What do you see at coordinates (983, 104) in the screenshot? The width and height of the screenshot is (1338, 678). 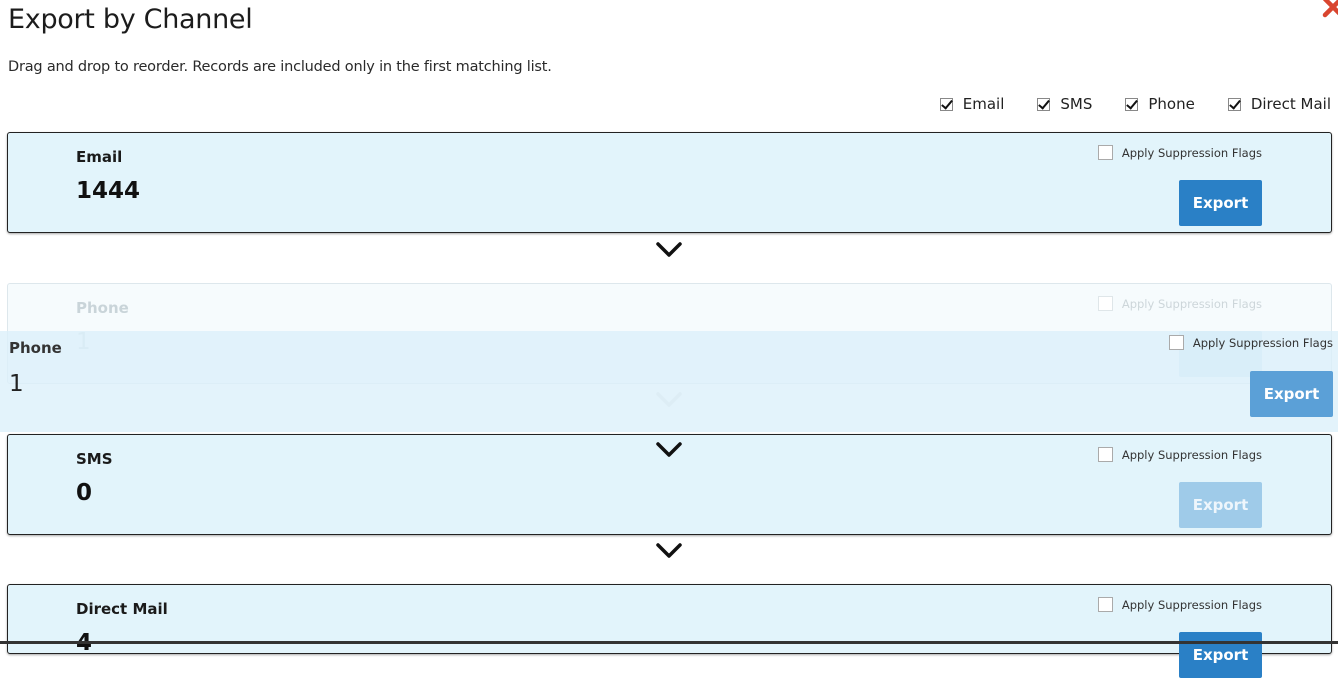 I see `filter-email-label: Email` at bounding box center [983, 104].